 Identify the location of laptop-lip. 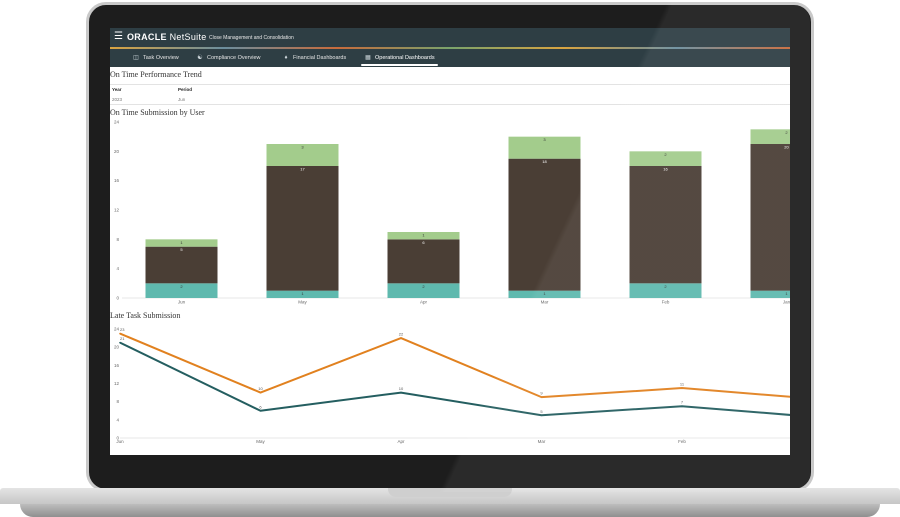
(450, 510).